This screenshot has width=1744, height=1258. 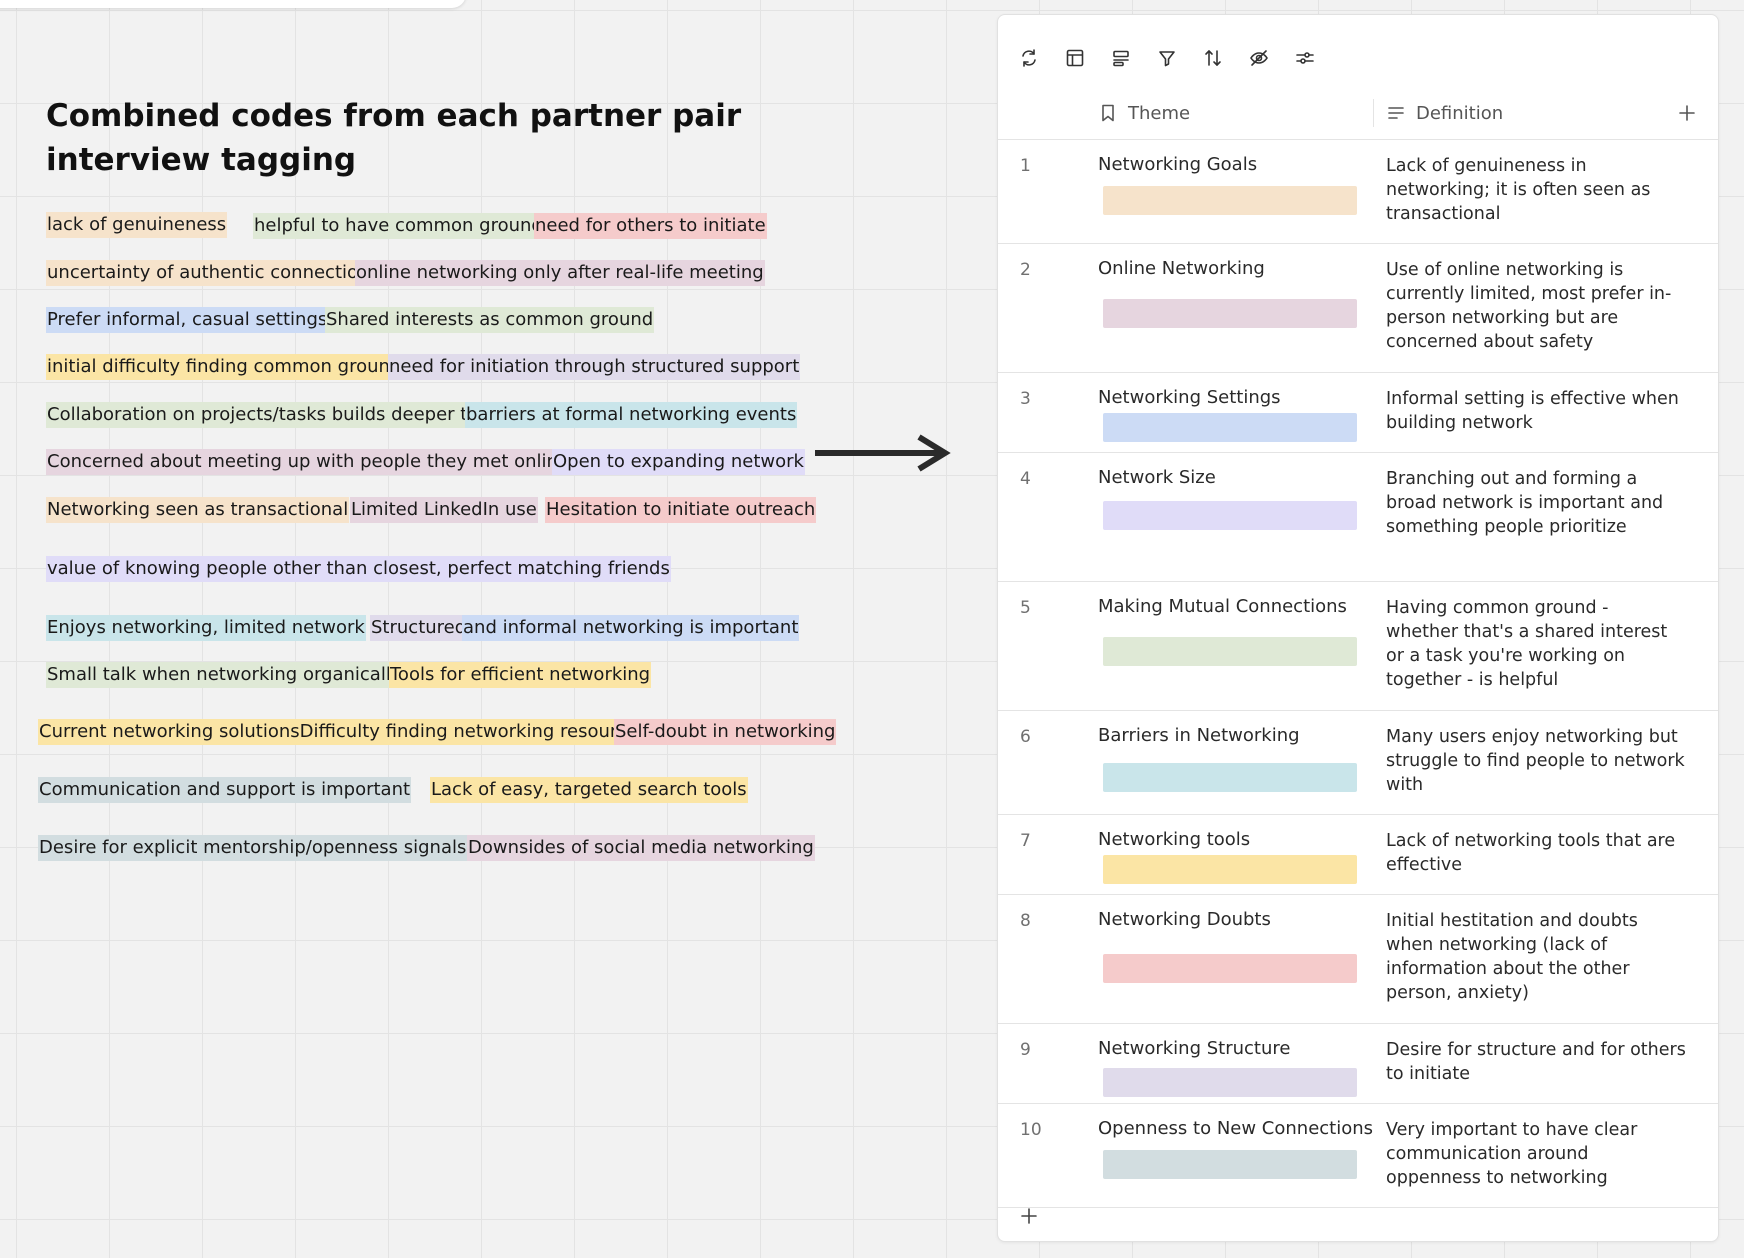 What do you see at coordinates (1029, 58) in the screenshot?
I see `refresh-icon` at bounding box center [1029, 58].